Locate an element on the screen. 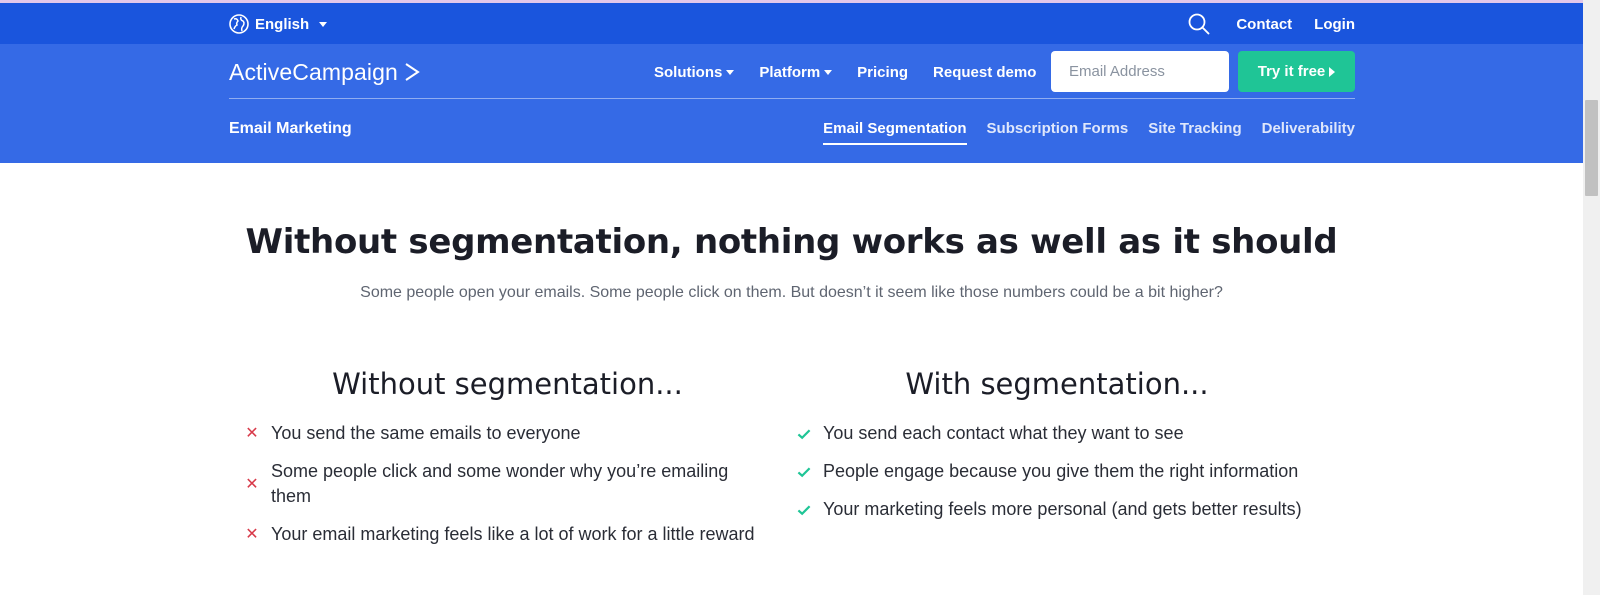 This screenshot has height=595, width=1600. list-item-text: You send the same emails to everyone is located at coordinates (426, 433).